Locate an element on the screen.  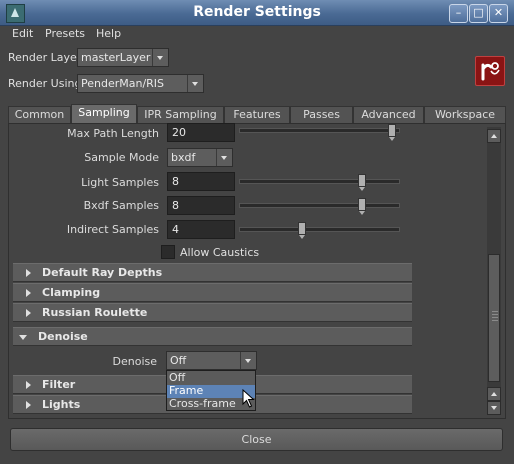
close-button: Close is located at coordinates (256, 439).